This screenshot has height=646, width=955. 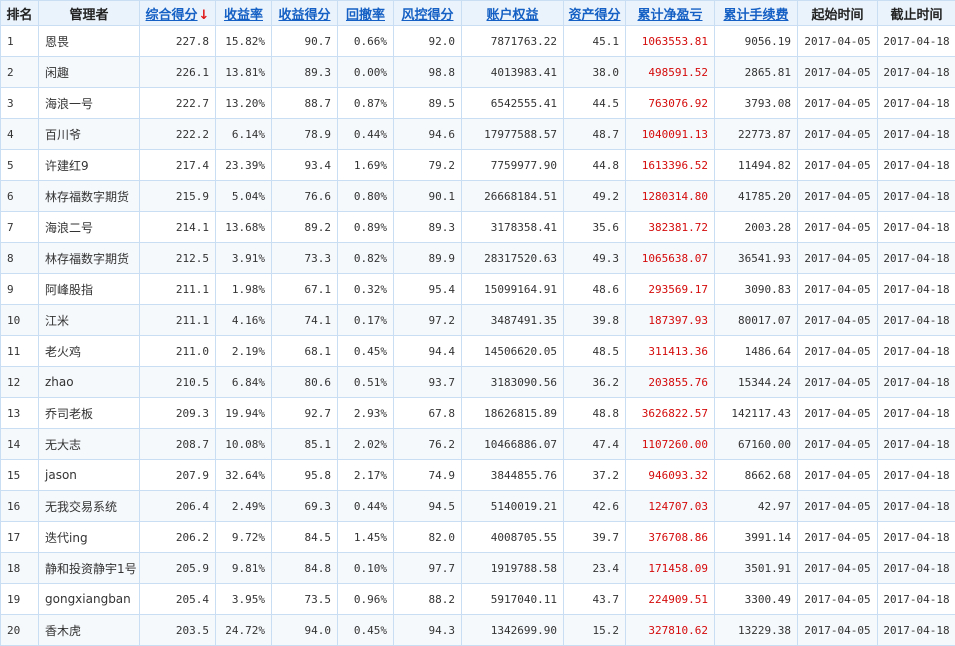 What do you see at coordinates (244, 444) in the screenshot?
I see `return-rate-cell: 10.08%` at bounding box center [244, 444].